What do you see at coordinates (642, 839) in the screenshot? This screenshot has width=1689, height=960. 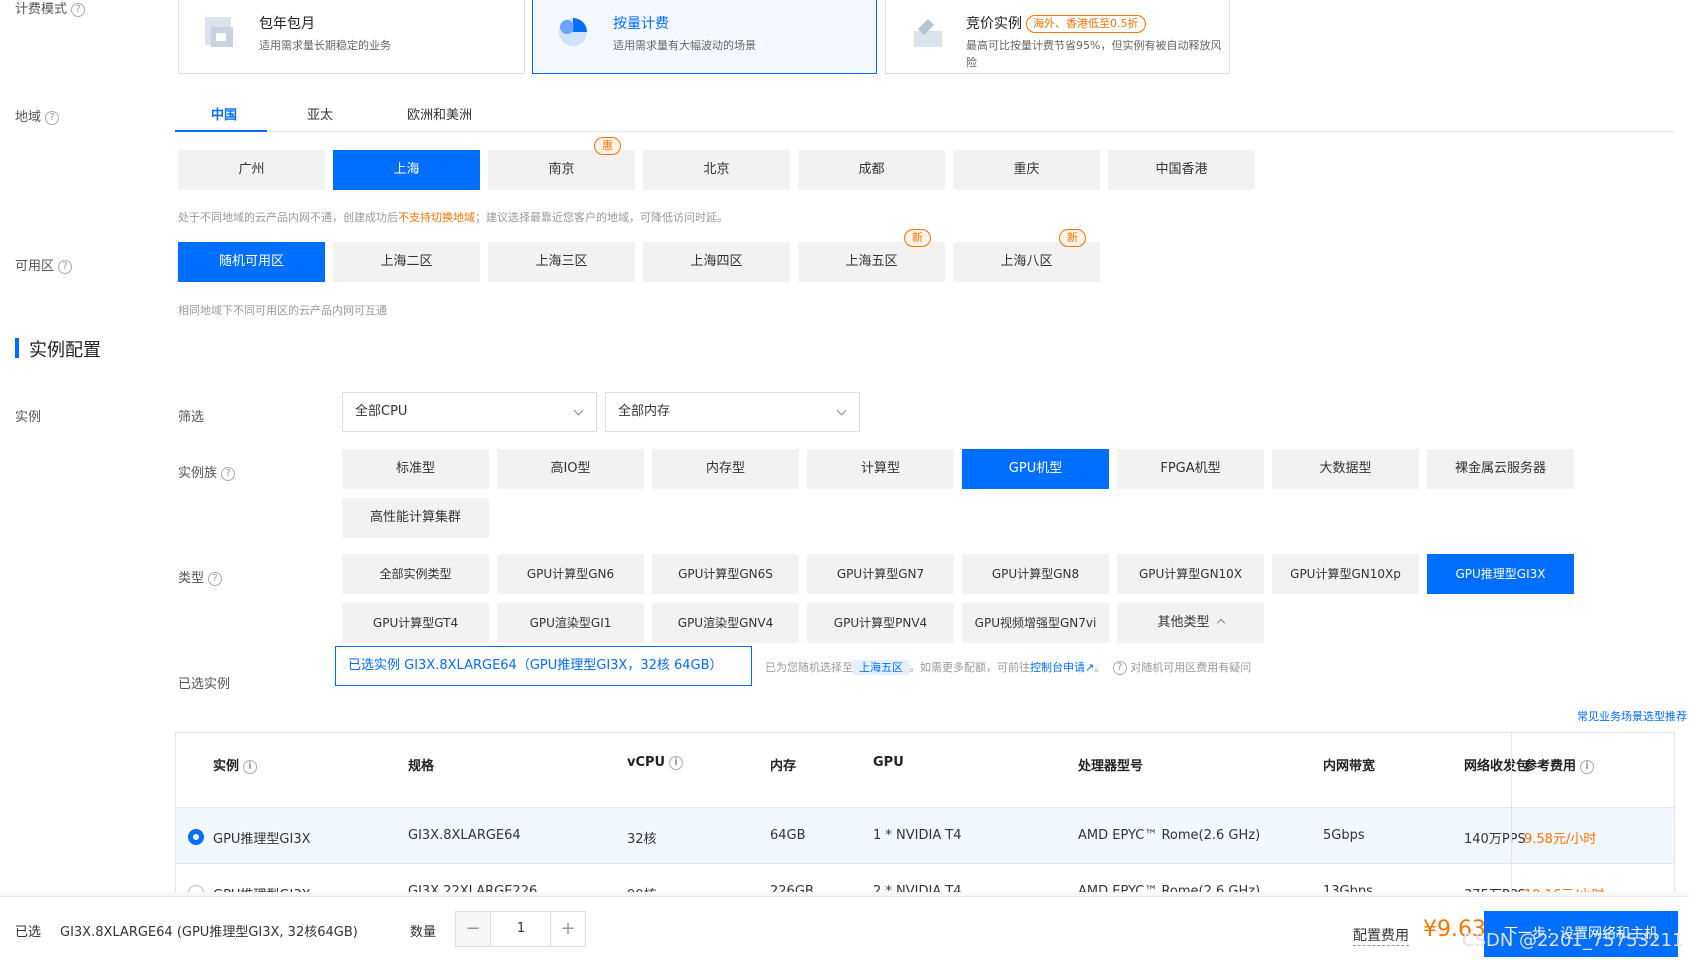 I see `cell-vcpu: 32核` at bounding box center [642, 839].